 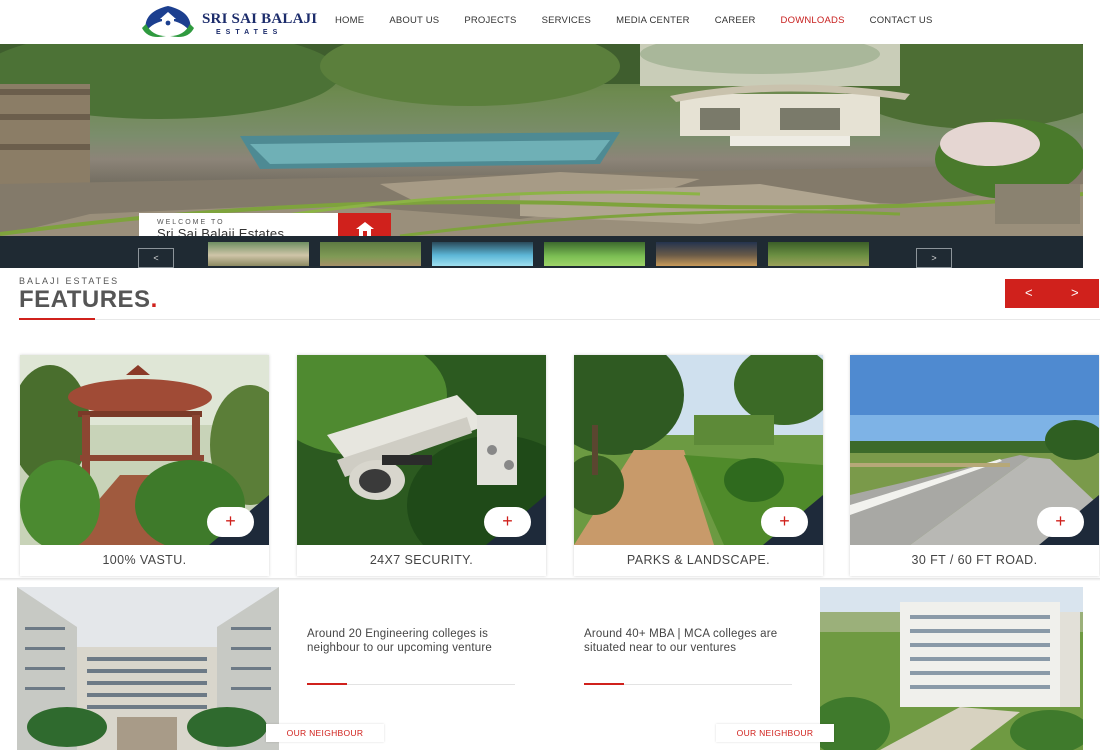 I want to click on feature-card-security: + 24X7 SECURITY., so click(x=421, y=465).